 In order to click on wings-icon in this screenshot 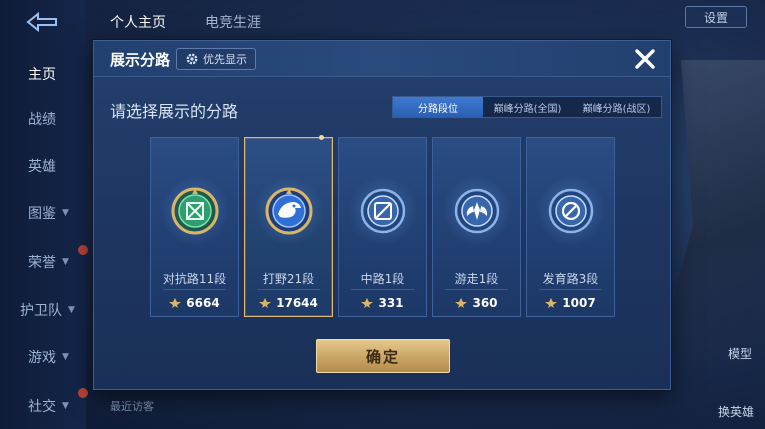, I will do `click(477, 211)`.